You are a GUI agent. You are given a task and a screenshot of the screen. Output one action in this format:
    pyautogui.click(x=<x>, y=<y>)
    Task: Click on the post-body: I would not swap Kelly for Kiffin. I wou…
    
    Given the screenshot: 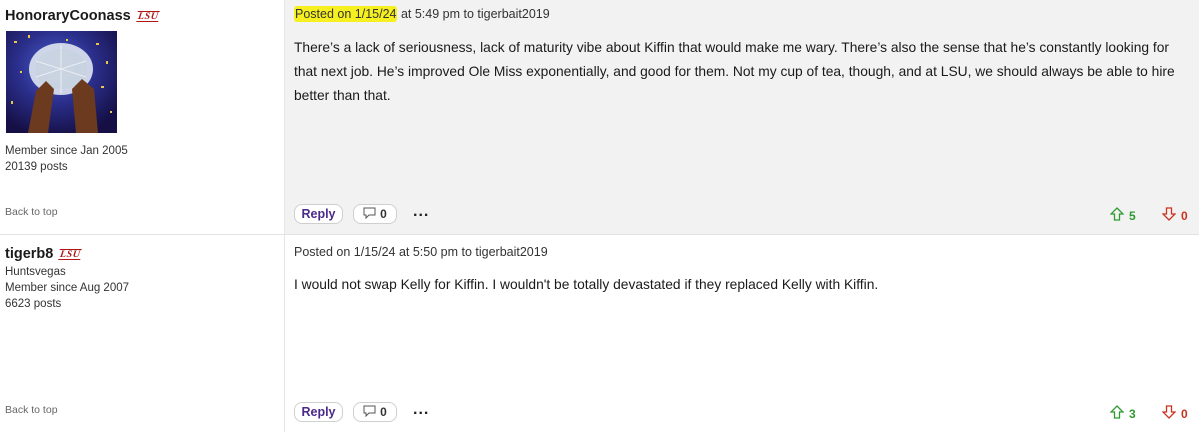 What is the action you would take?
    pyautogui.click(x=586, y=284)
    